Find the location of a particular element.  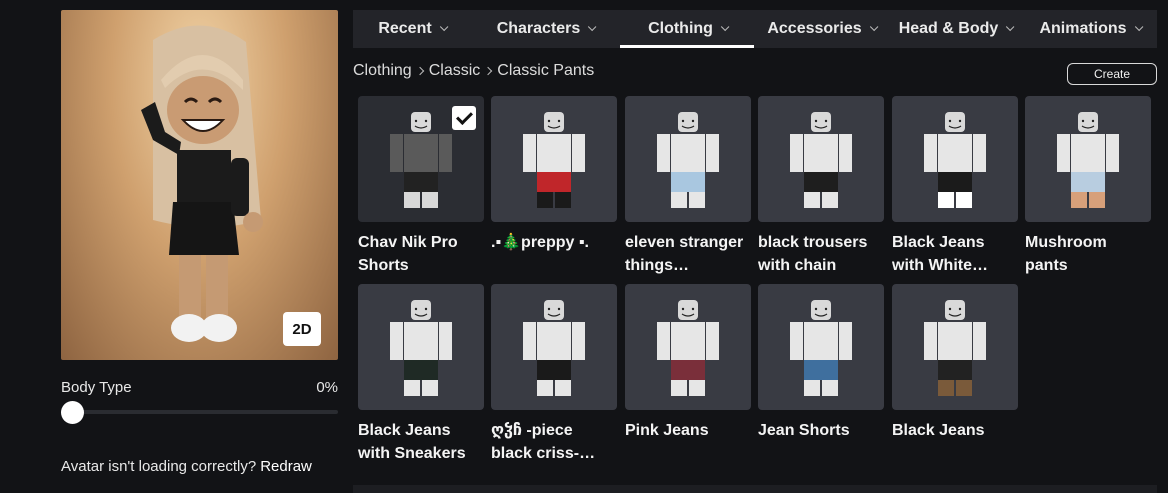

tab-label: Animations is located at coordinates (1083, 28).